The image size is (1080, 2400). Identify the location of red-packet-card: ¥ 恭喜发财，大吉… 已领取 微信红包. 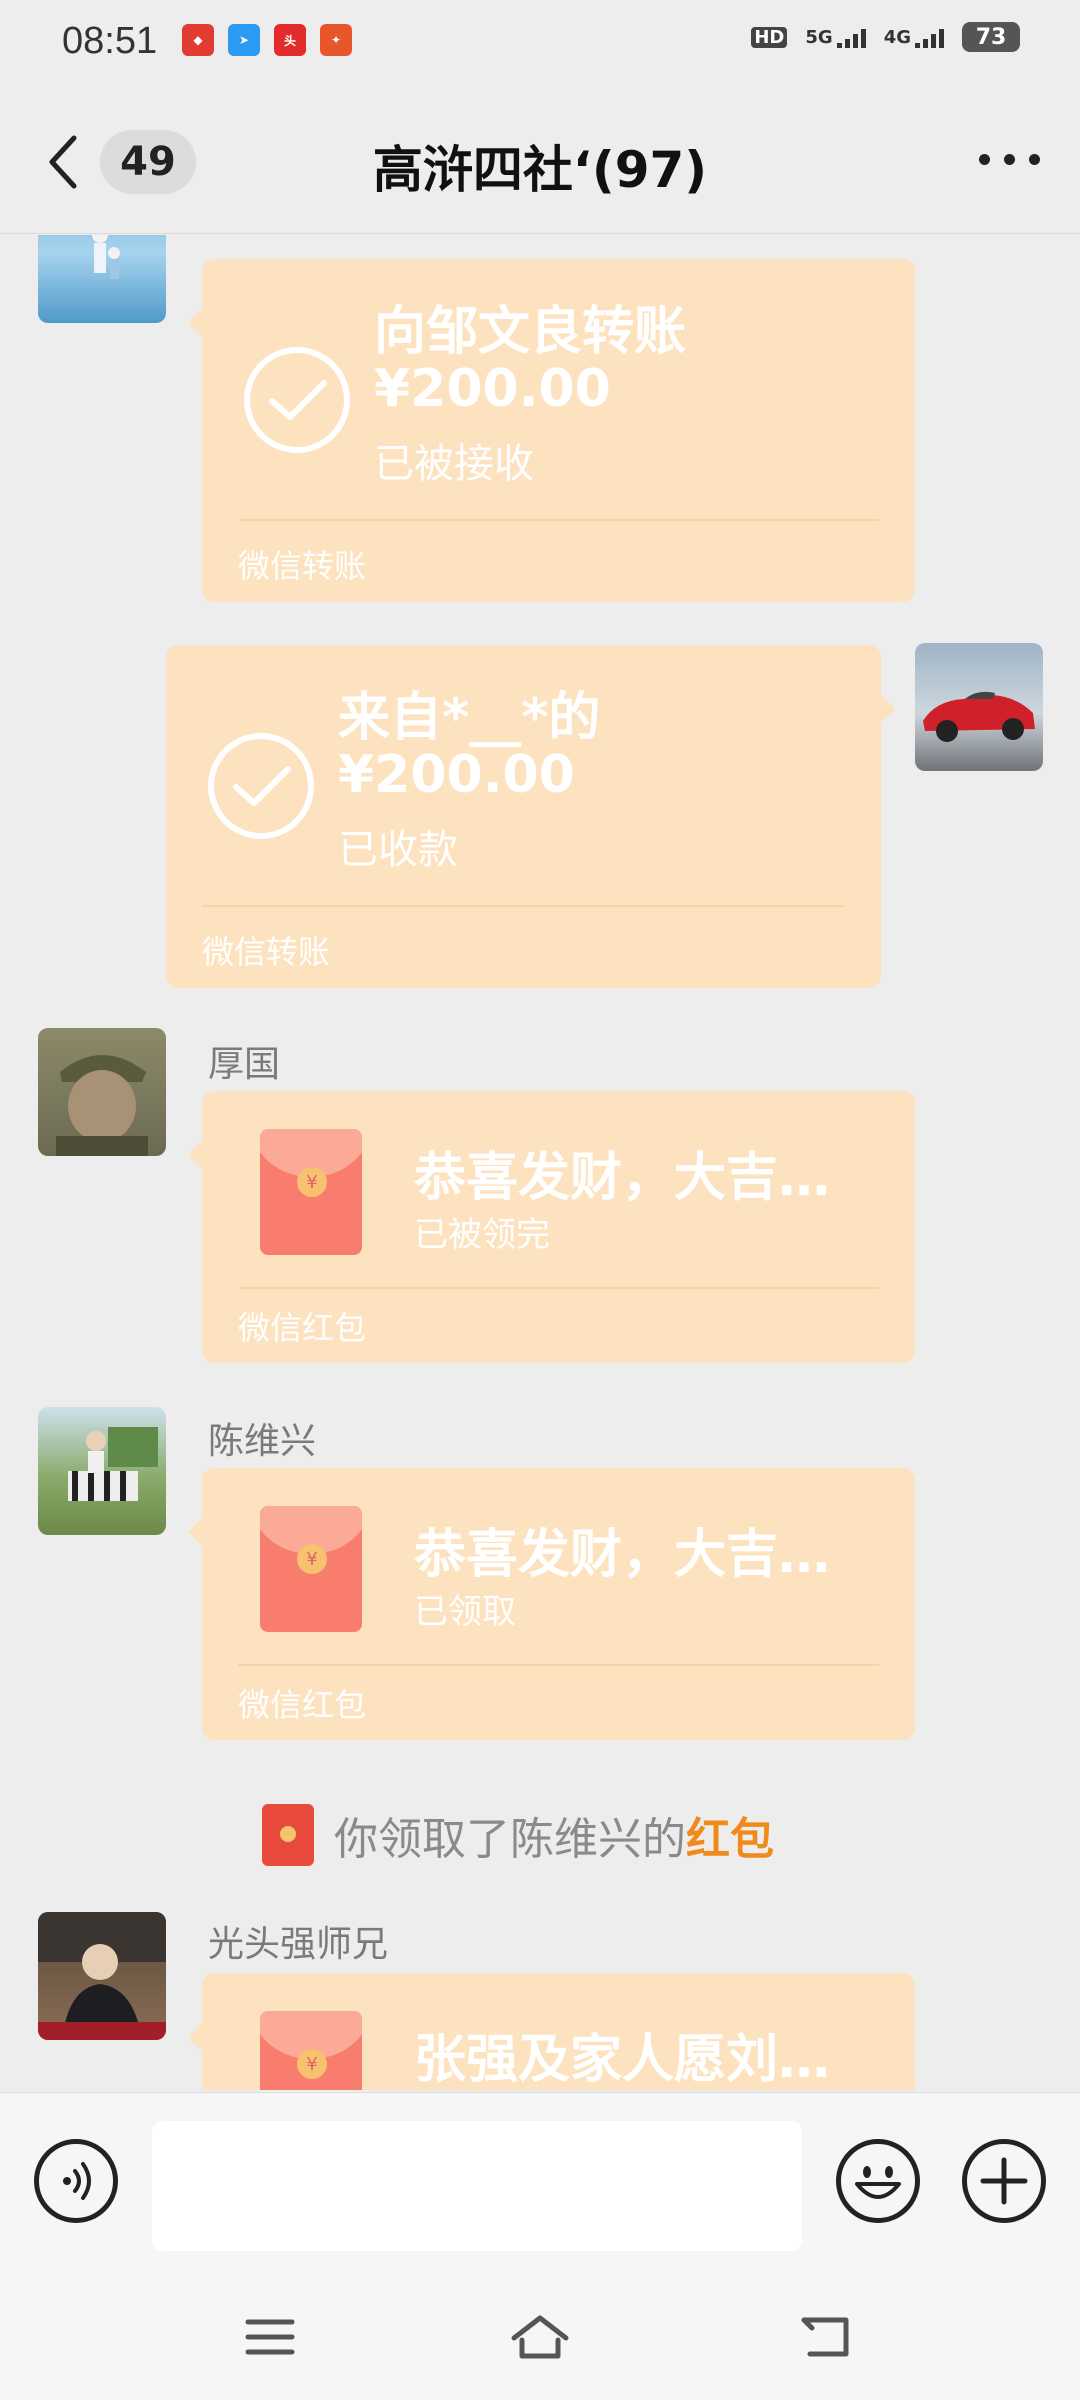
(551, 1604).